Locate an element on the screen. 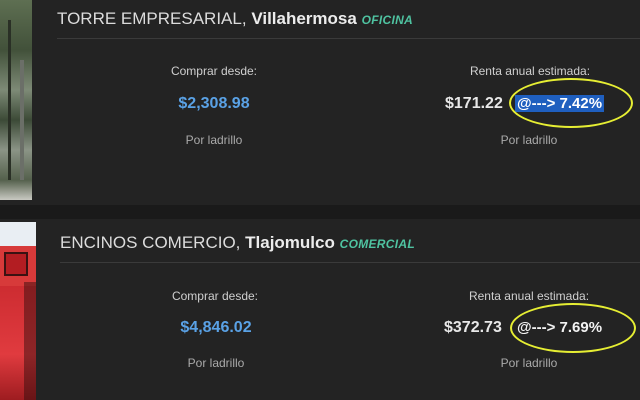  listing-category: OFICINA is located at coordinates (387, 20).